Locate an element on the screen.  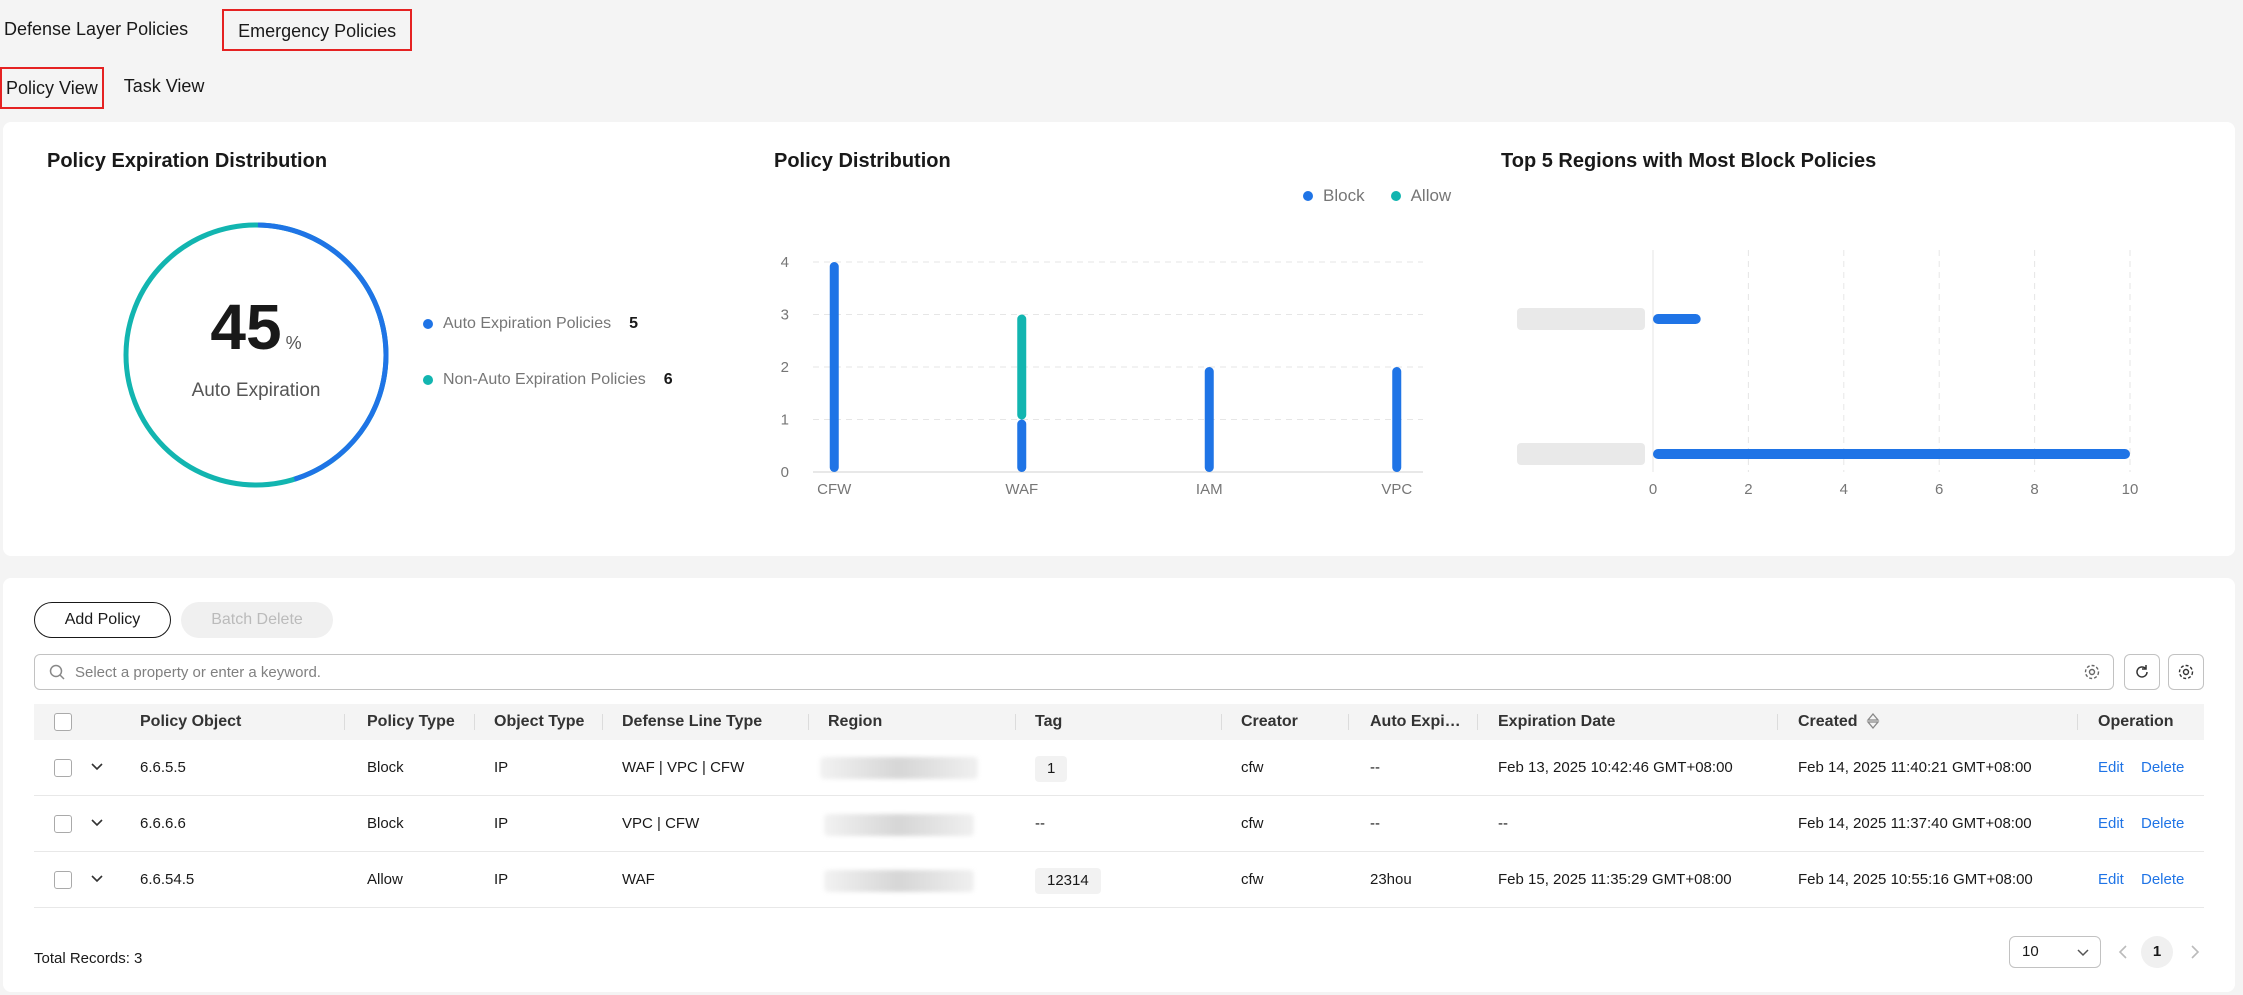
col-region: Region is located at coordinates (855, 721).